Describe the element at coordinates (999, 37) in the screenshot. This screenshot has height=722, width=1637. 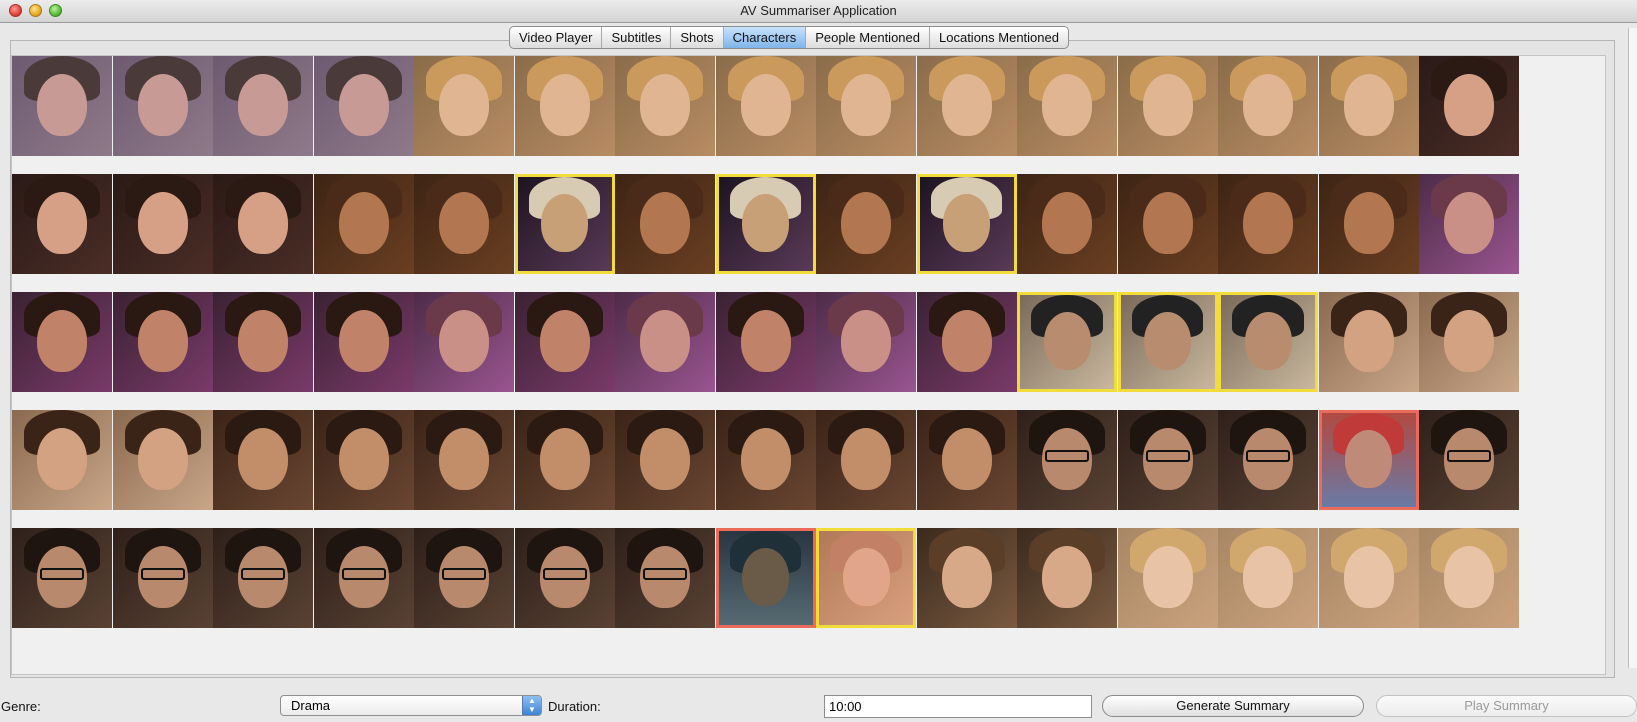
I see `tab-locations-mentioned: Locations Mentioned` at that location.